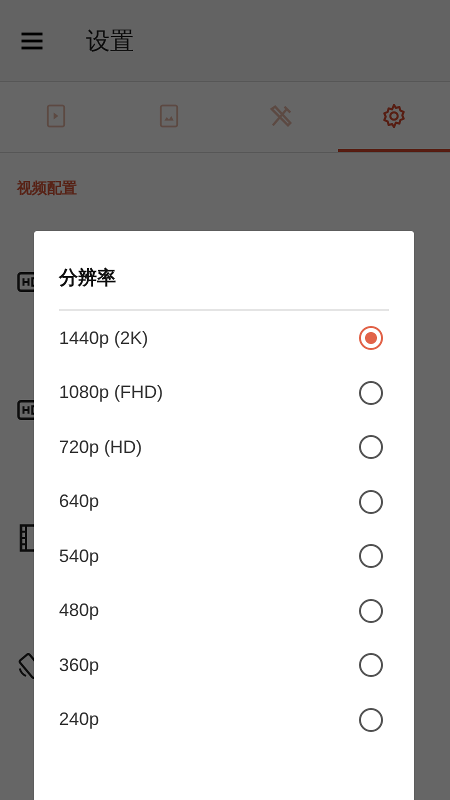 The height and width of the screenshot is (800, 450). I want to click on option-label: 240p, so click(79, 719).